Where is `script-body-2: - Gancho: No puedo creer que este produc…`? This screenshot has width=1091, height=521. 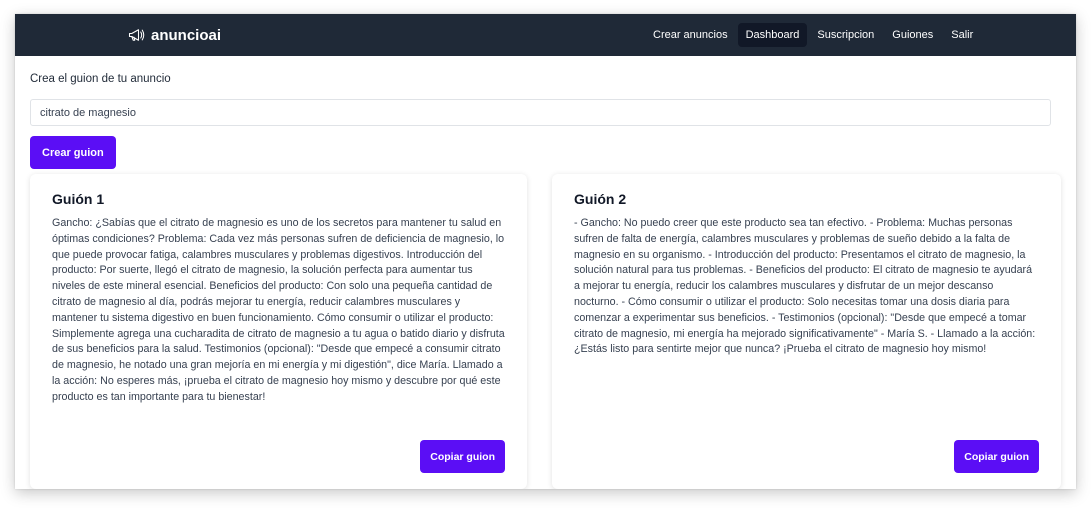 script-body-2: - Gancho: No puedo creer que este produc… is located at coordinates (805, 286).